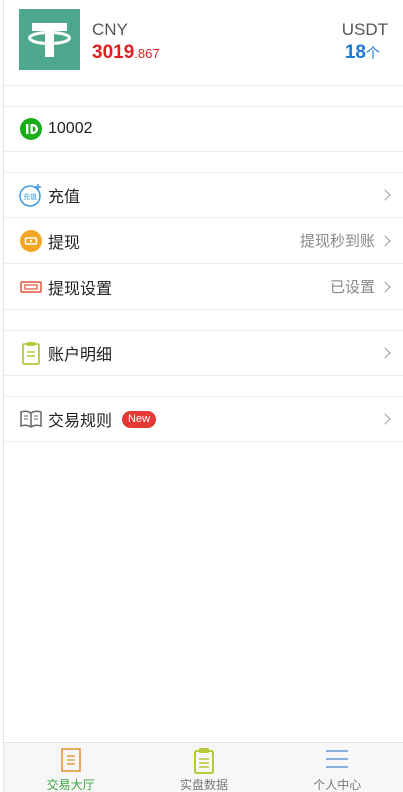  I want to click on tab-trading-hall: 交易大厅, so click(70, 767).